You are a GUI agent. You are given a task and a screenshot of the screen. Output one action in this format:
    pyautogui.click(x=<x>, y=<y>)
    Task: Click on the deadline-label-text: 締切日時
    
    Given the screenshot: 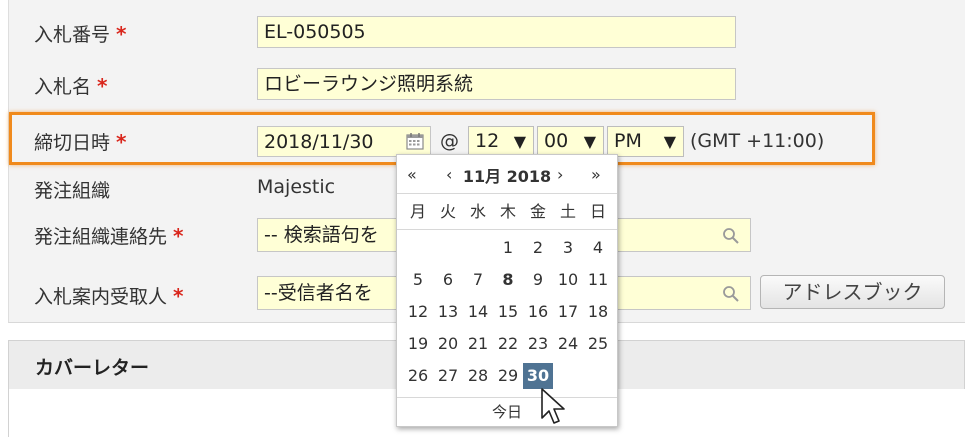 What is the action you would take?
    pyautogui.click(x=72, y=143)
    